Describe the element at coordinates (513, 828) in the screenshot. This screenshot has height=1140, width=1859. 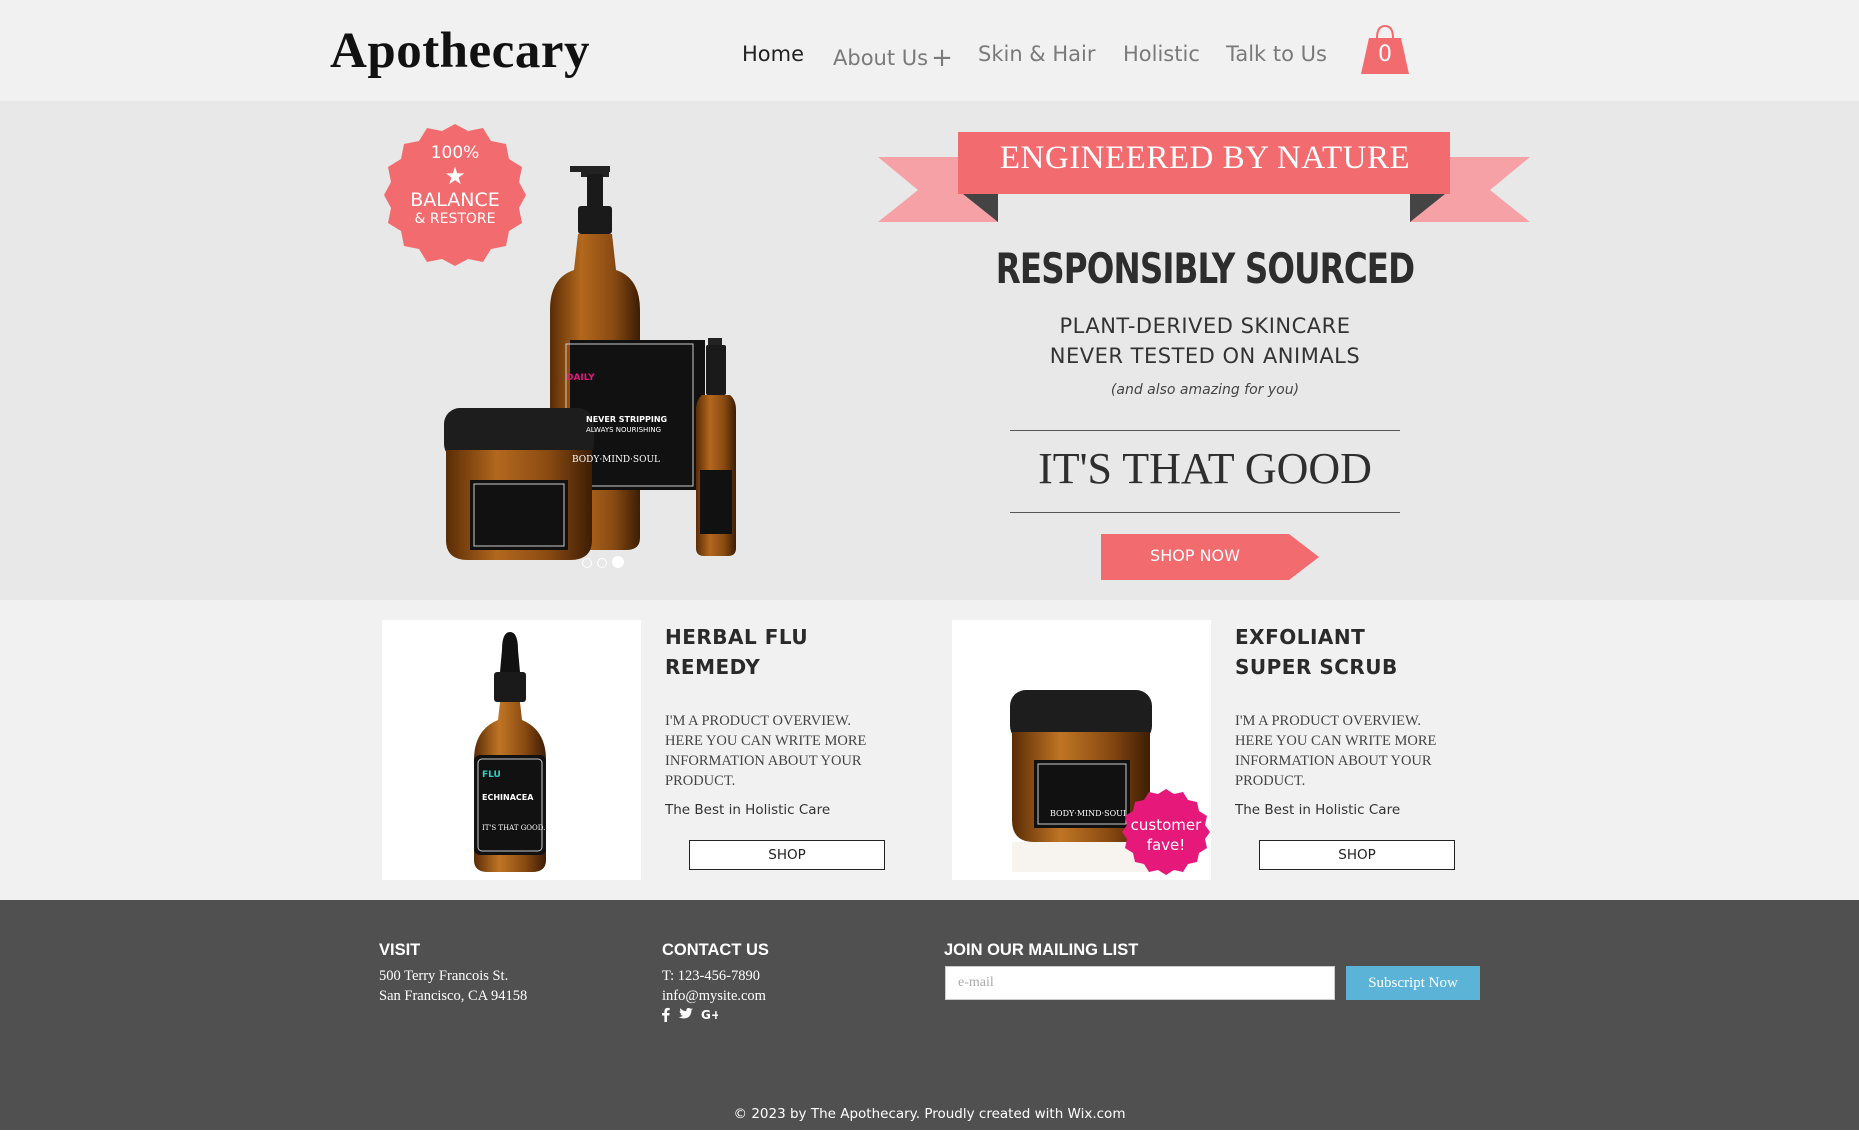
I see `svg-text: IT'S THAT GOOD.` at that location.